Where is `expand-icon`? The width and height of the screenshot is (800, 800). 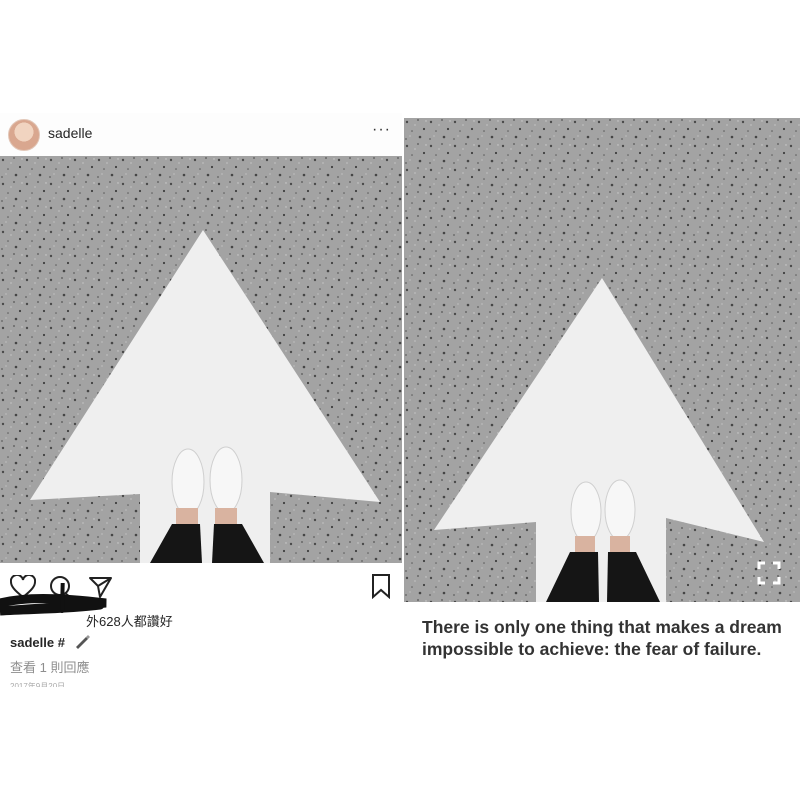 expand-icon is located at coordinates (769, 575).